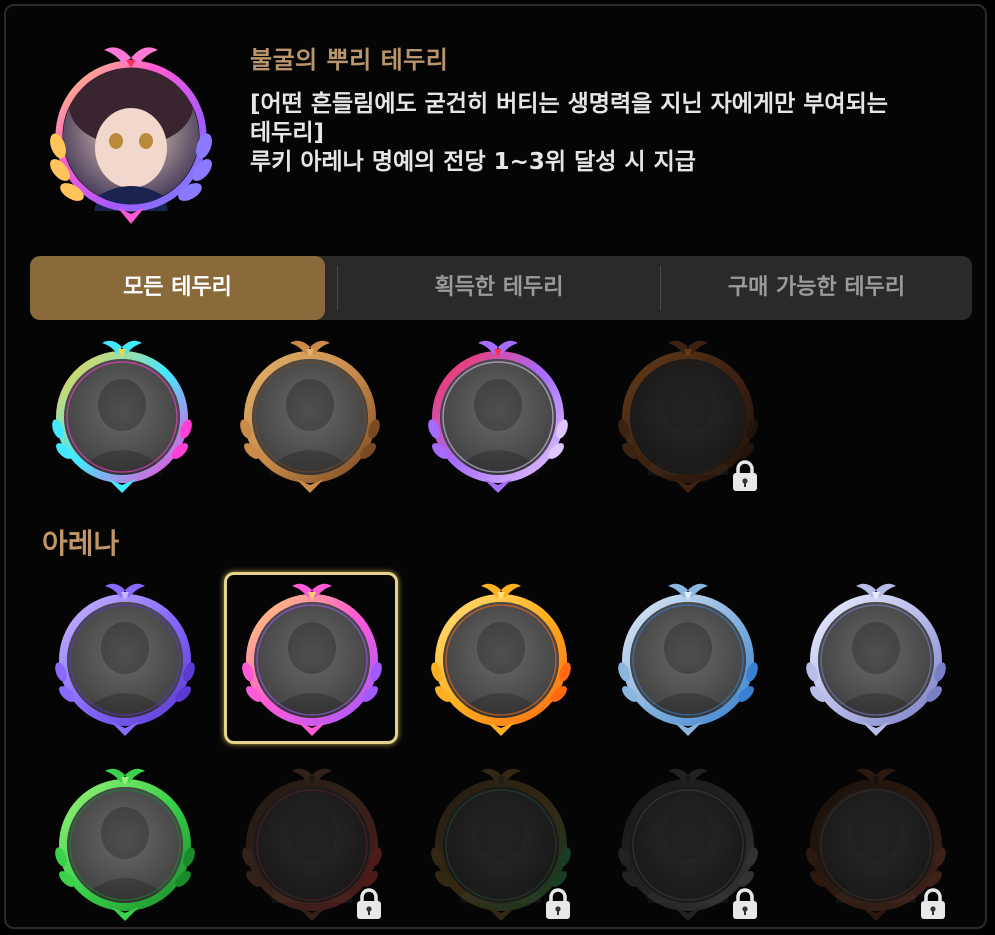  I want to click on frame-arena-silver-ring, so click(876, 660).